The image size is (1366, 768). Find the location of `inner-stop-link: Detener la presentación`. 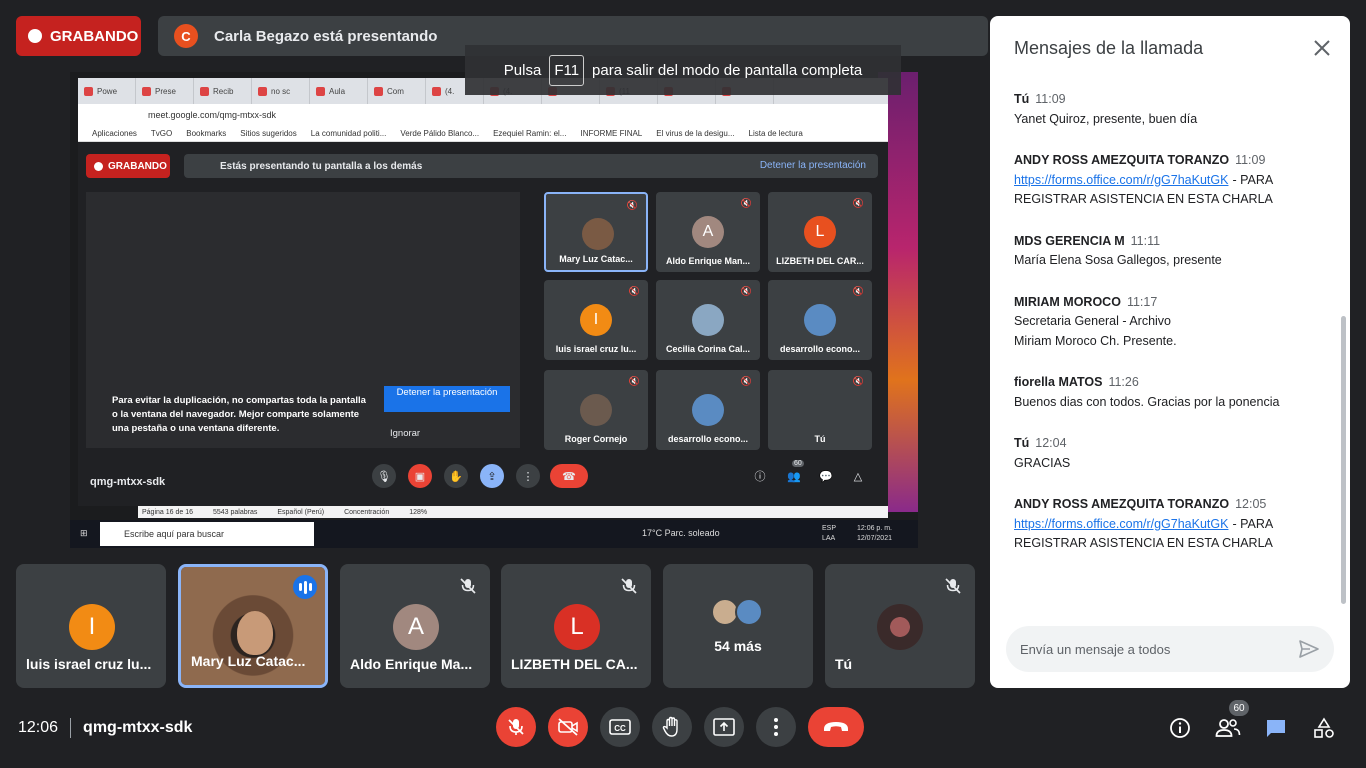

inner-stop-link: Detener la presentación is located at coordinates (812, 165).